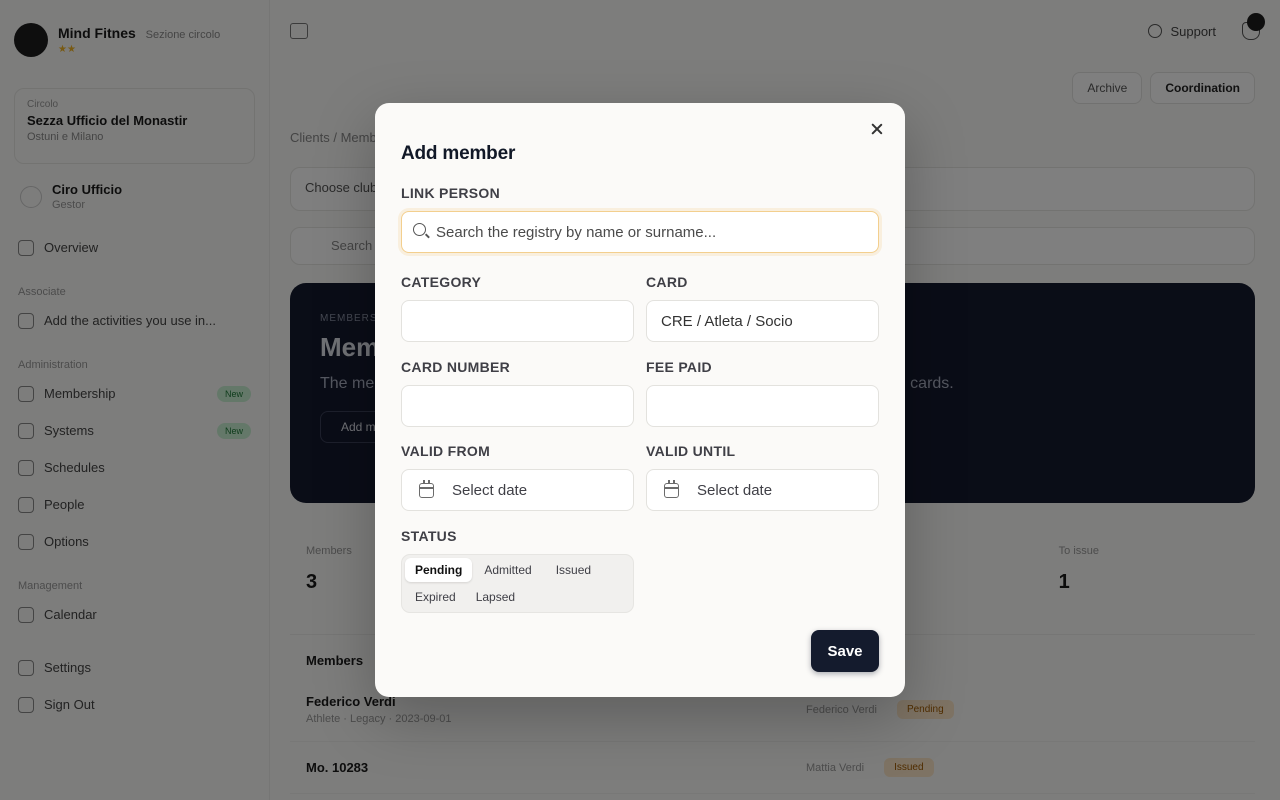 Image resolution: width=1280 pixels, height=800 pixels. Describe the element at coordinates (573, 570) in the screenshot. I see `status-option-issued: Issued` at that location.